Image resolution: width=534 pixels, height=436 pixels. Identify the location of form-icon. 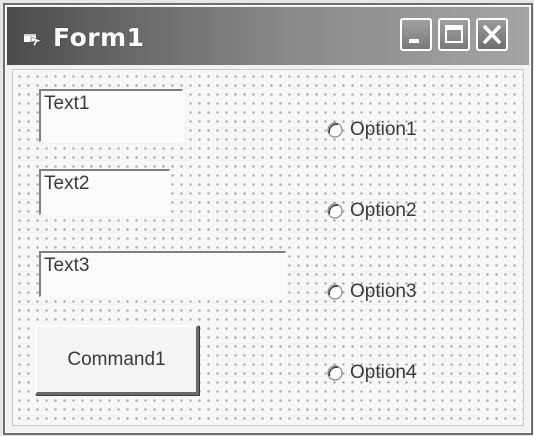
(34, 40).